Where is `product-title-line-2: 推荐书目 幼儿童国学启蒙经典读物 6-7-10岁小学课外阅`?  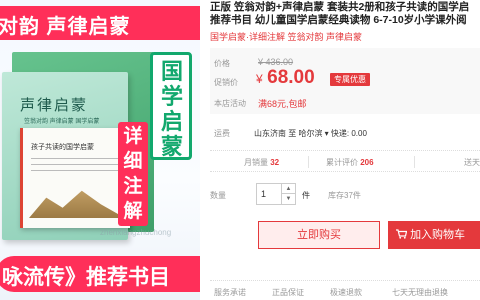
product-title-line-2: 推荐书目 幼儿童国学启蒙经典读物 6-7-10岁小学课外阅 is located at coordinates (338, 19).